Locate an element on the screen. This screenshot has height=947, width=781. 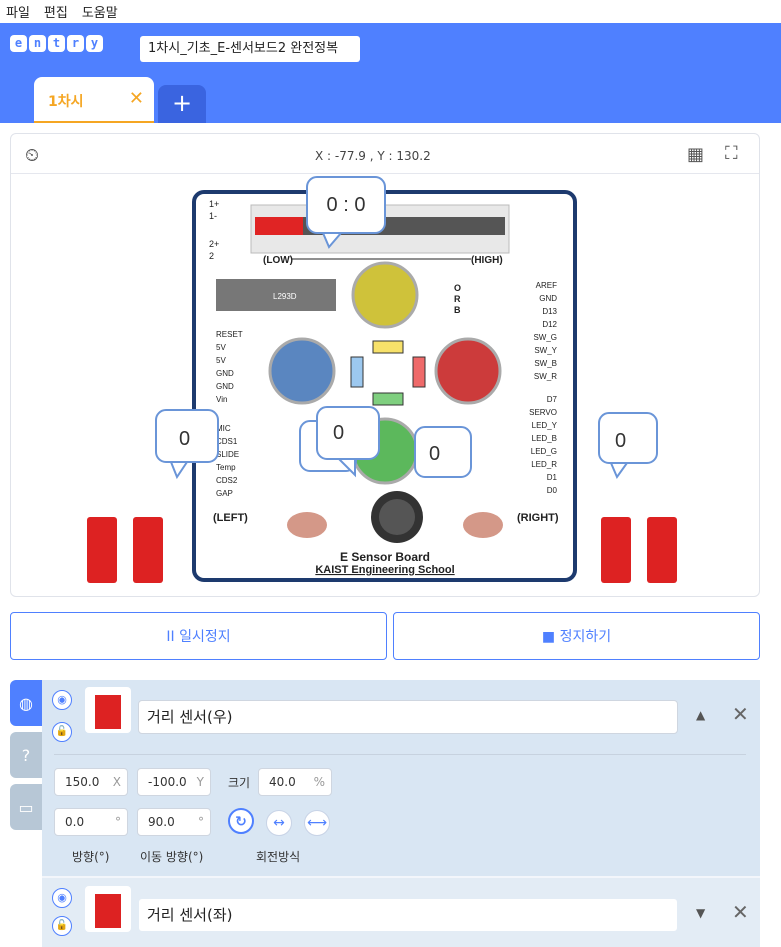
speed-icon: ⏲ is located at coordinates (32, 155).